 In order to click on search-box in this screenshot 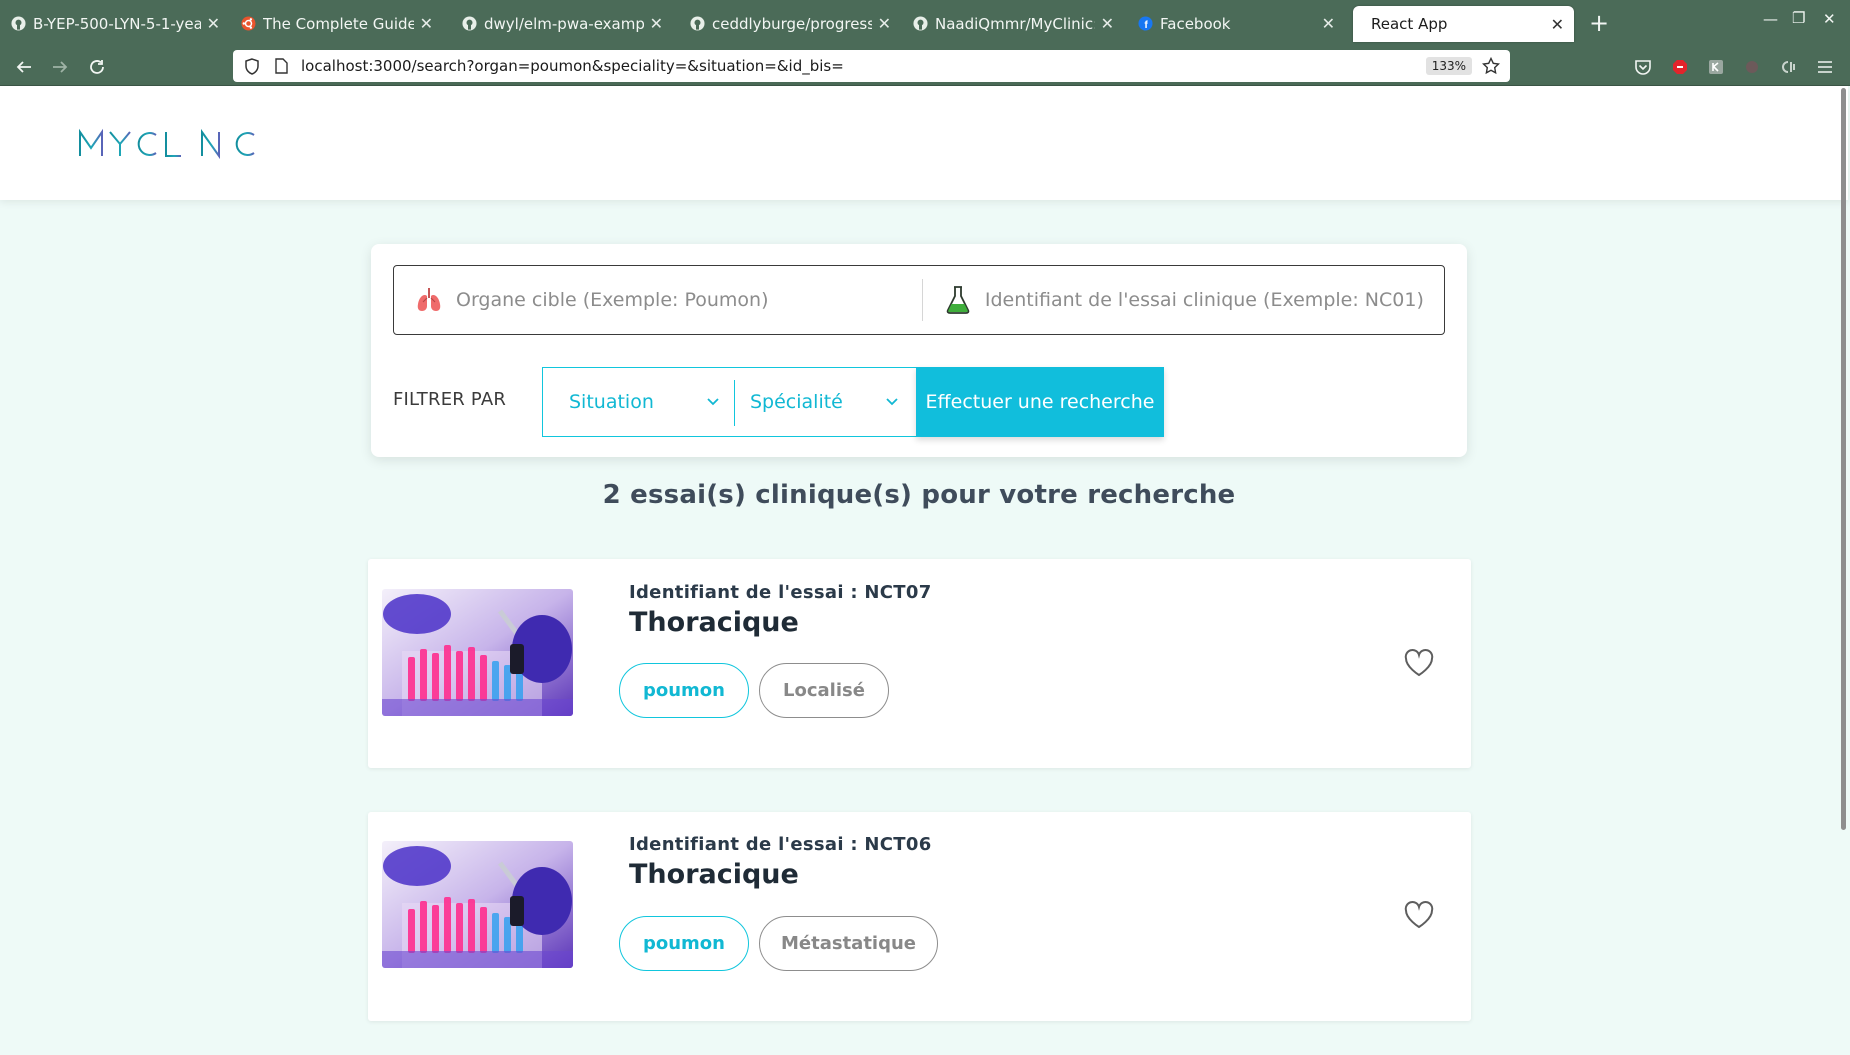, I will do `click(919, 300)`.